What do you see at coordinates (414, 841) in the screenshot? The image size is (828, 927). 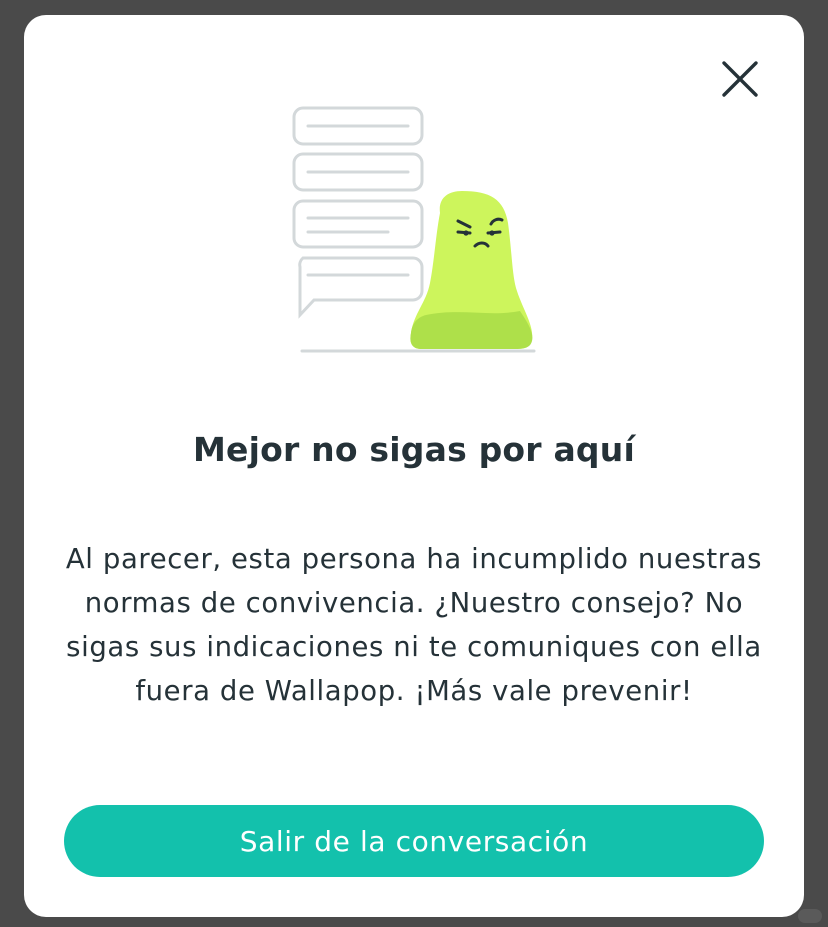 I see `leave-conversation-button: Salir de la conversación` at bounding box center [414, 841].